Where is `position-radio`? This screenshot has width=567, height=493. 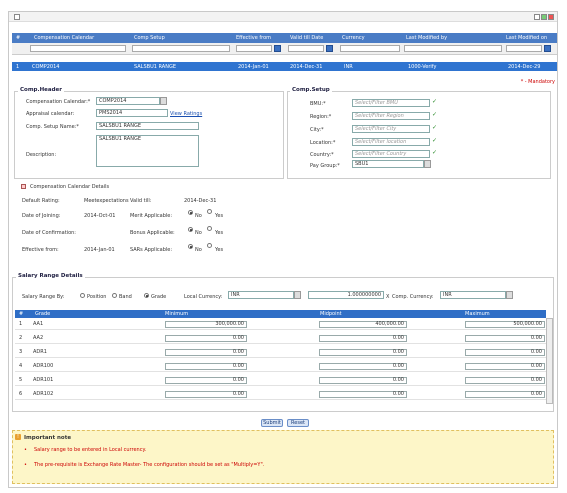 position-radio is located at coordinates (82, 295).